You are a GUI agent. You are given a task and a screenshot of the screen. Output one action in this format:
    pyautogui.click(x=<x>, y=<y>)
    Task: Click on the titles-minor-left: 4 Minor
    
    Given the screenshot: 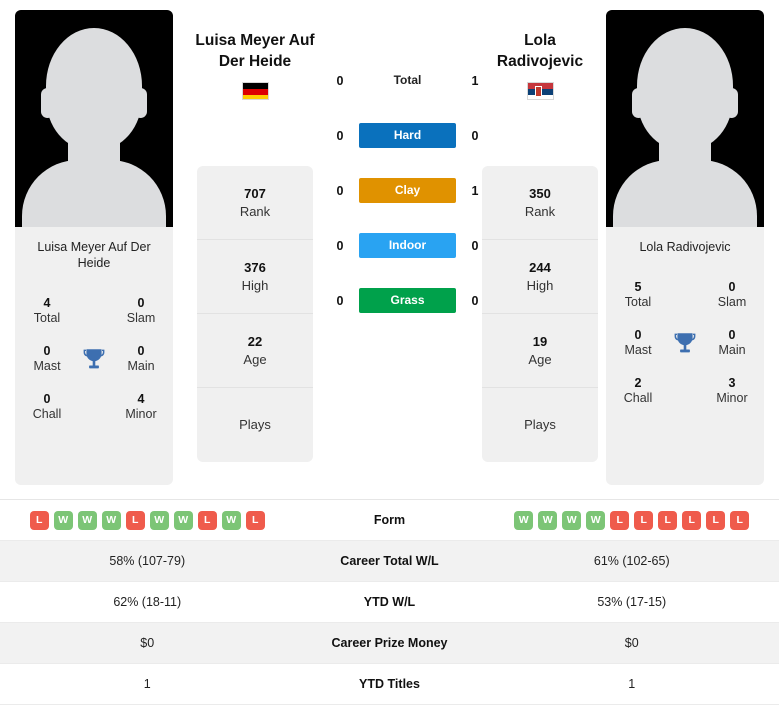 What is the action you would take?
    pyautogui.click(x=141, y=406)
    